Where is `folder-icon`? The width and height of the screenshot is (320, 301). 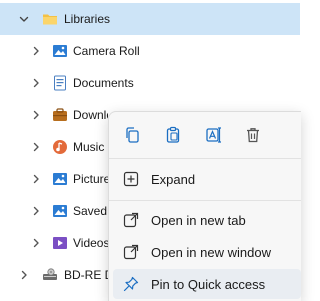
folder-icon is located at coordinates (50, 19).